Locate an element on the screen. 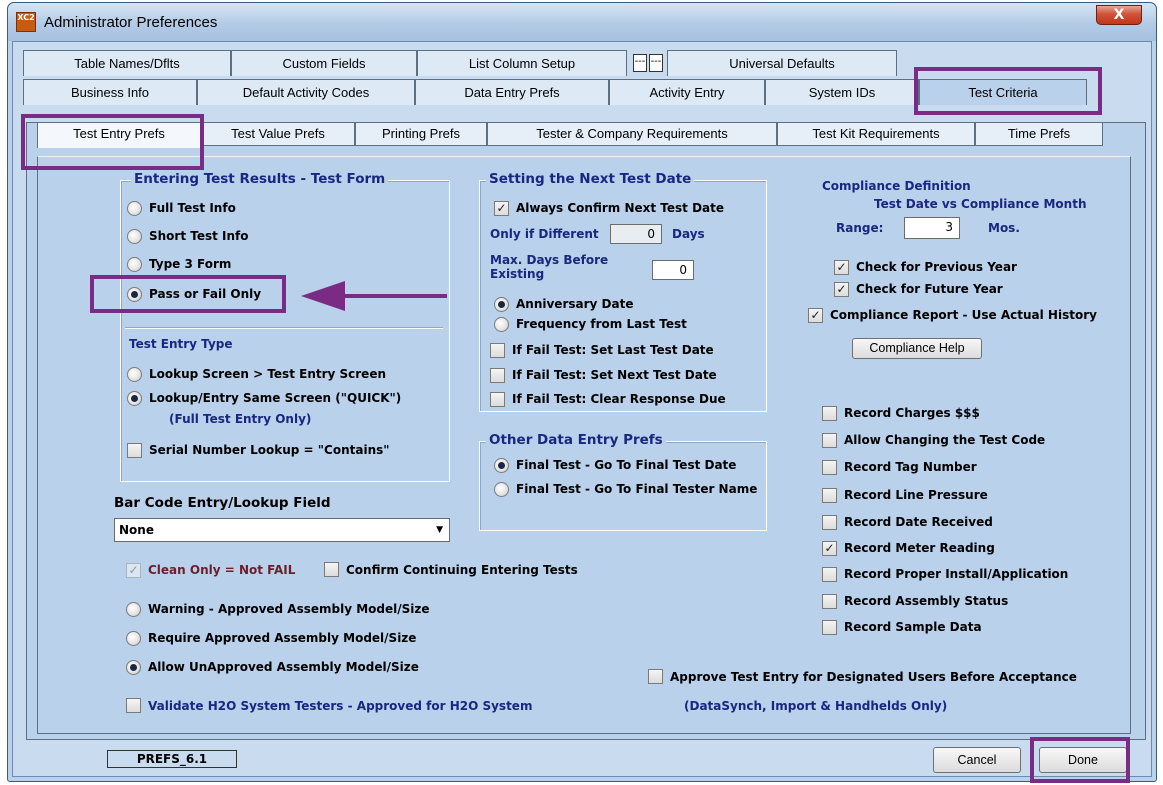 Image resolution: width=1163 pixels, height=785 pixels. radio-allow-unapproved is located at coordinates (133, 667).